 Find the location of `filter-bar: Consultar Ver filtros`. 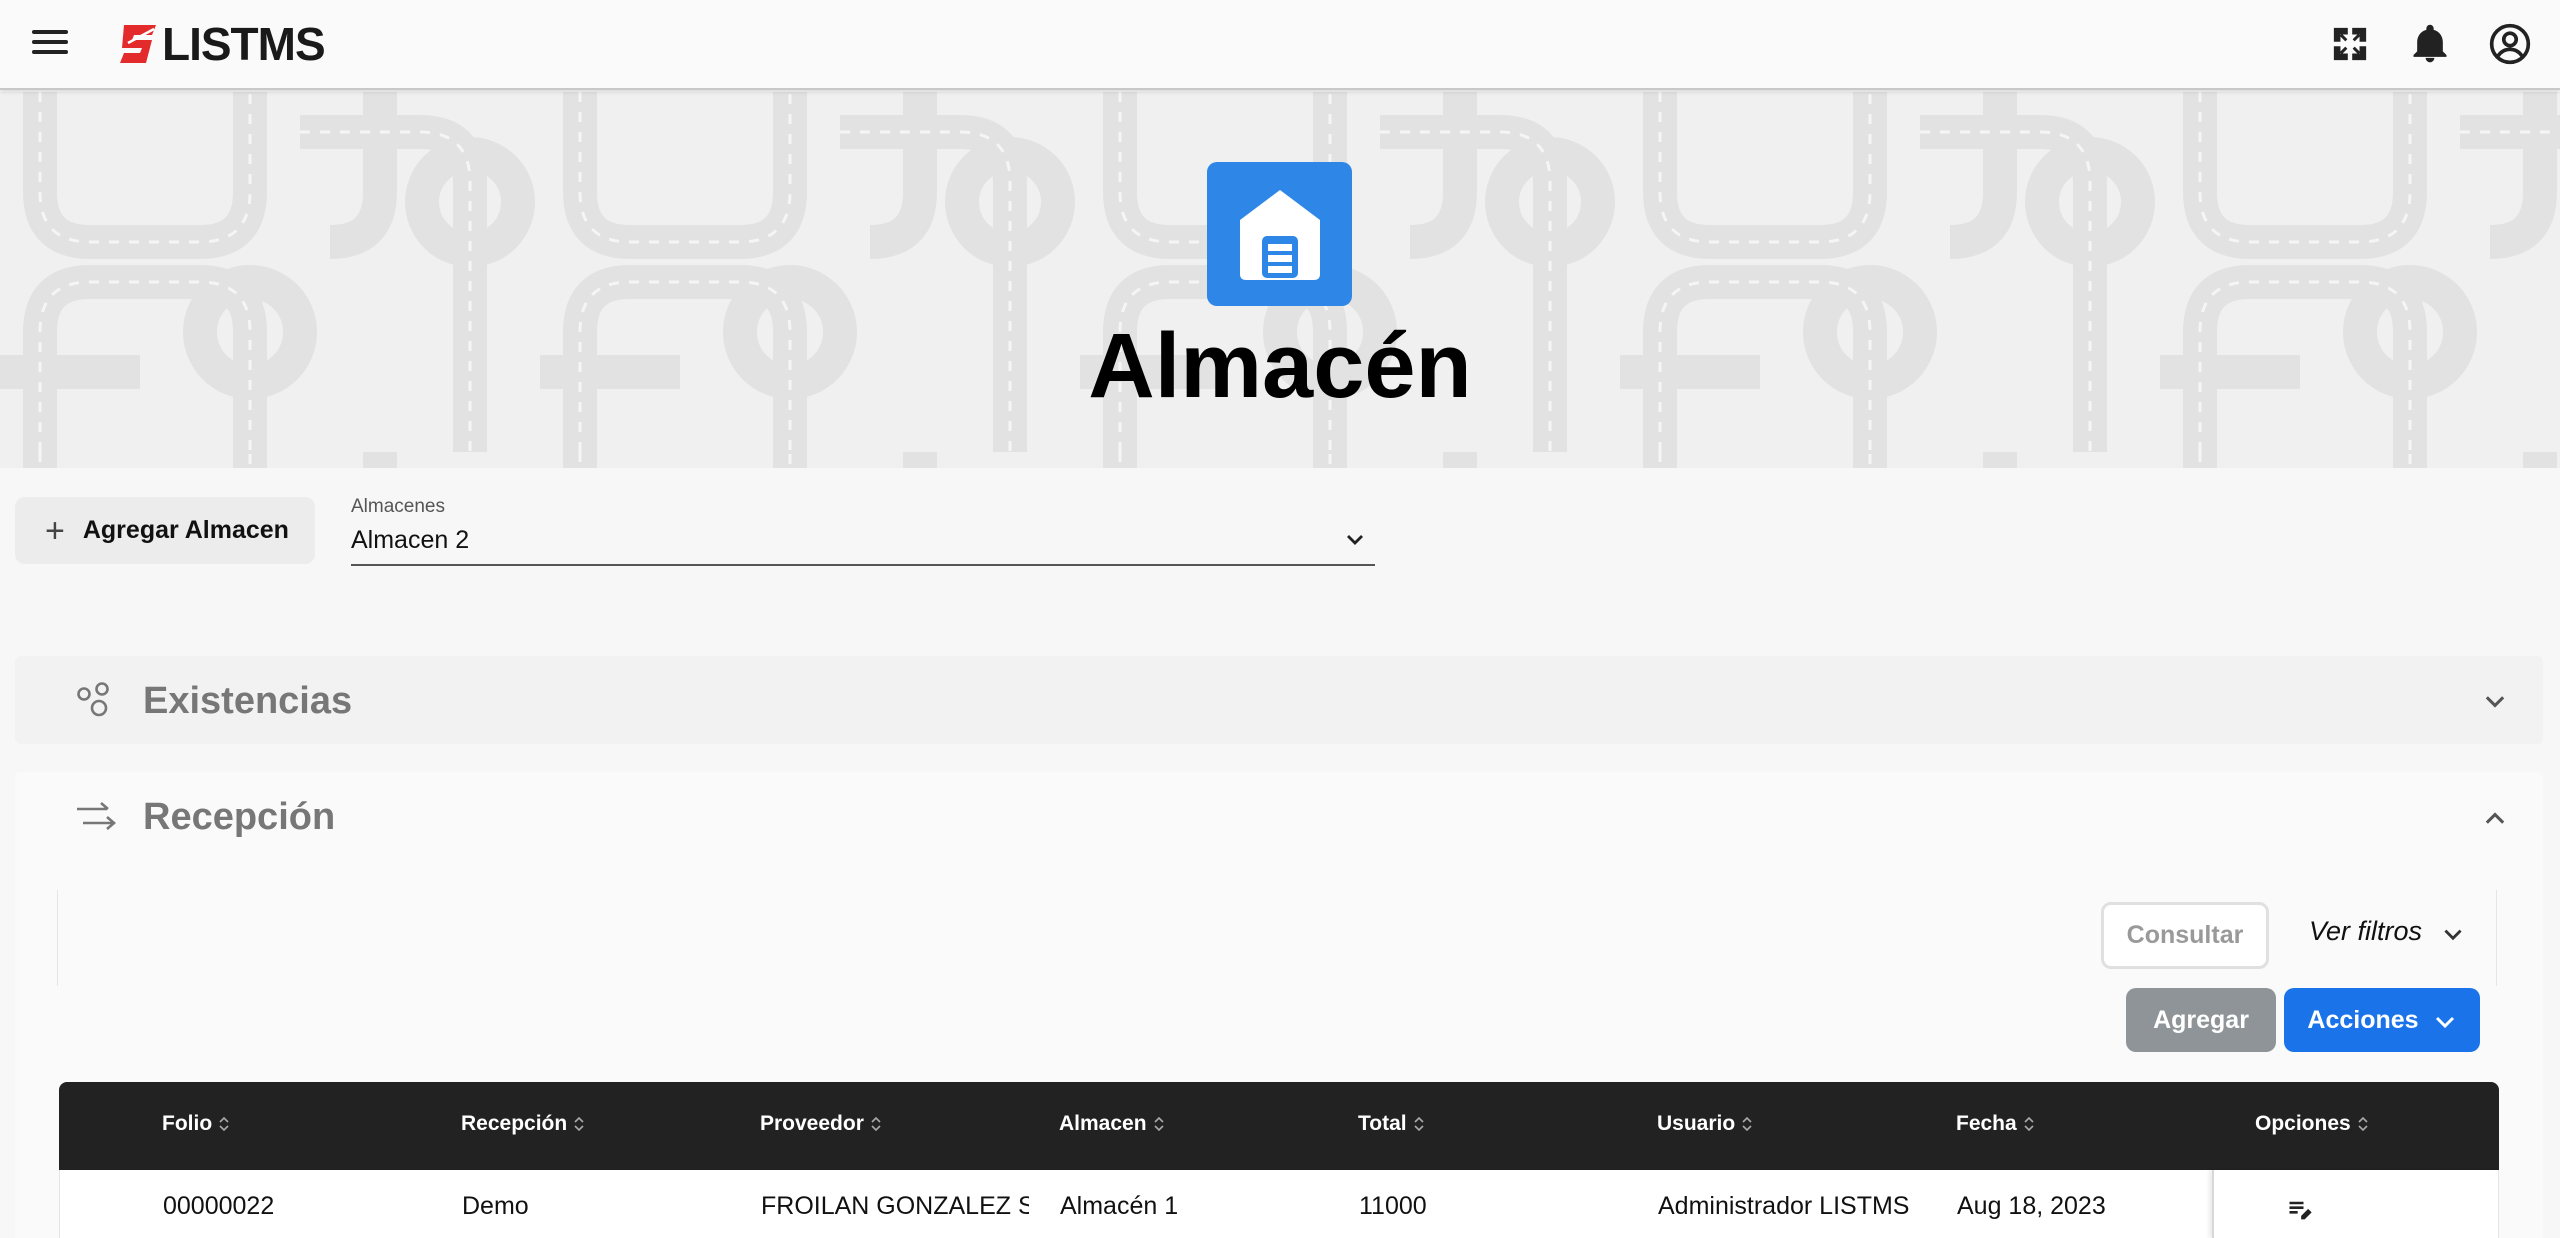

filter-bar: Consultar Ver filtros is located at coordinates (1277, 938).